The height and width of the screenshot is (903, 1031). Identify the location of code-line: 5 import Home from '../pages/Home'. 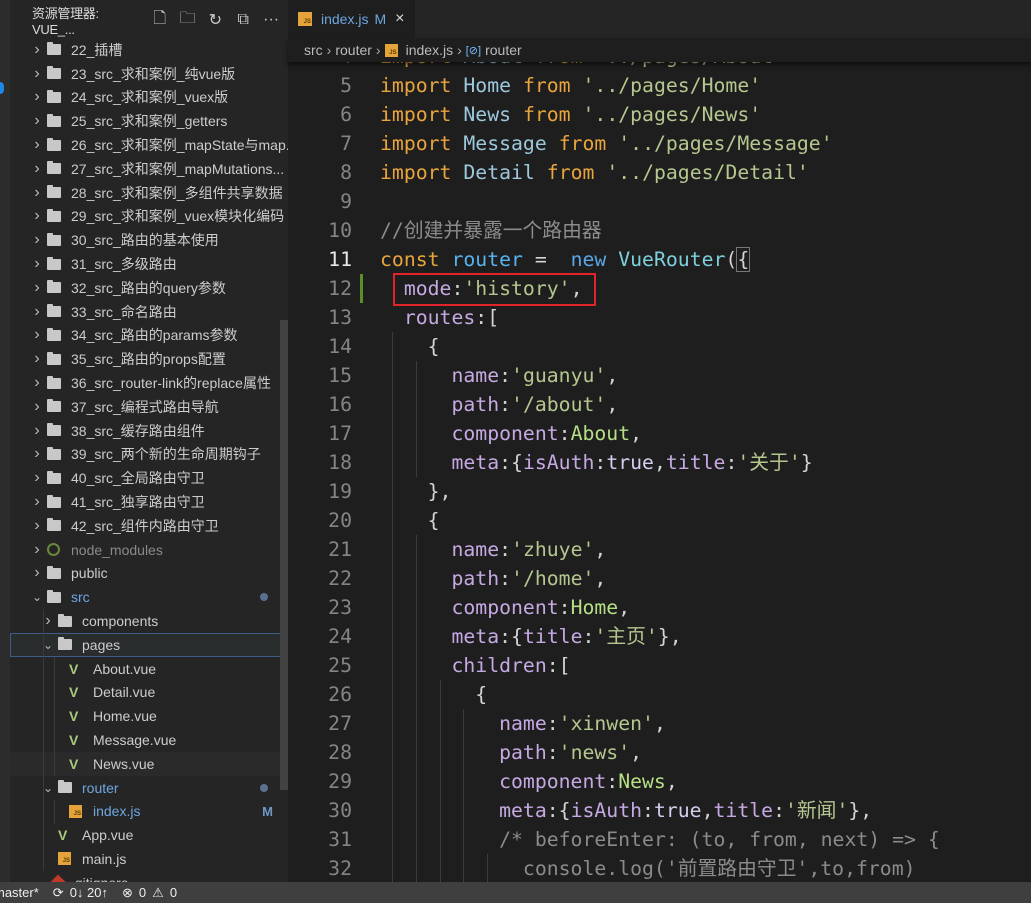
(659, 85).